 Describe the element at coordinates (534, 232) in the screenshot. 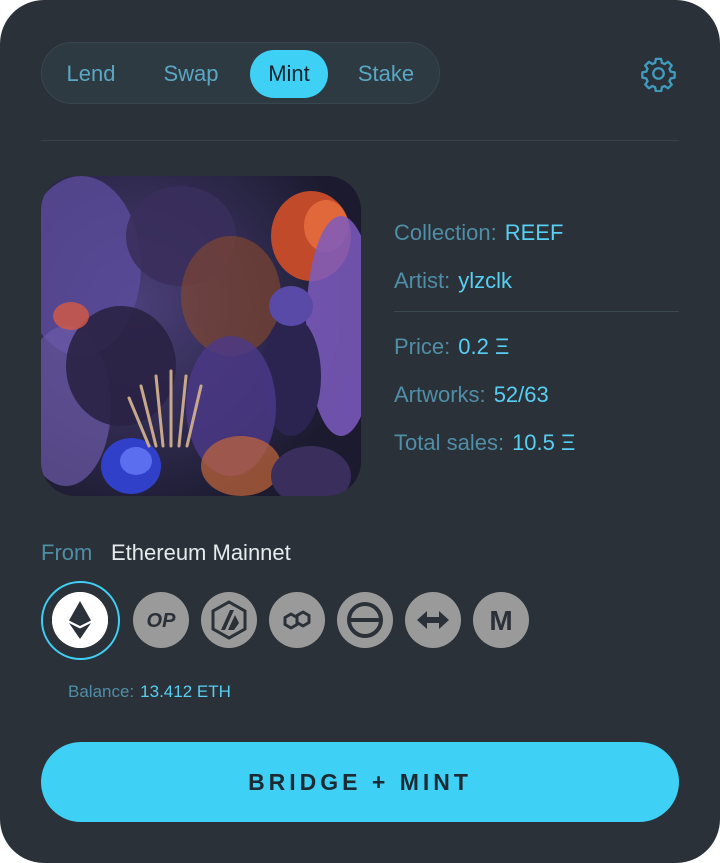

I see `collection-value: REEF` at that location.